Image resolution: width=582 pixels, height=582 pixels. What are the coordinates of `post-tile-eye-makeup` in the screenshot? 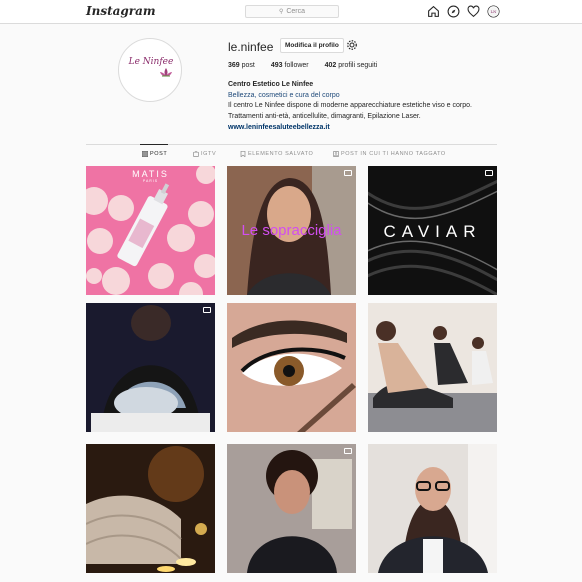 It's located at (291, 367).